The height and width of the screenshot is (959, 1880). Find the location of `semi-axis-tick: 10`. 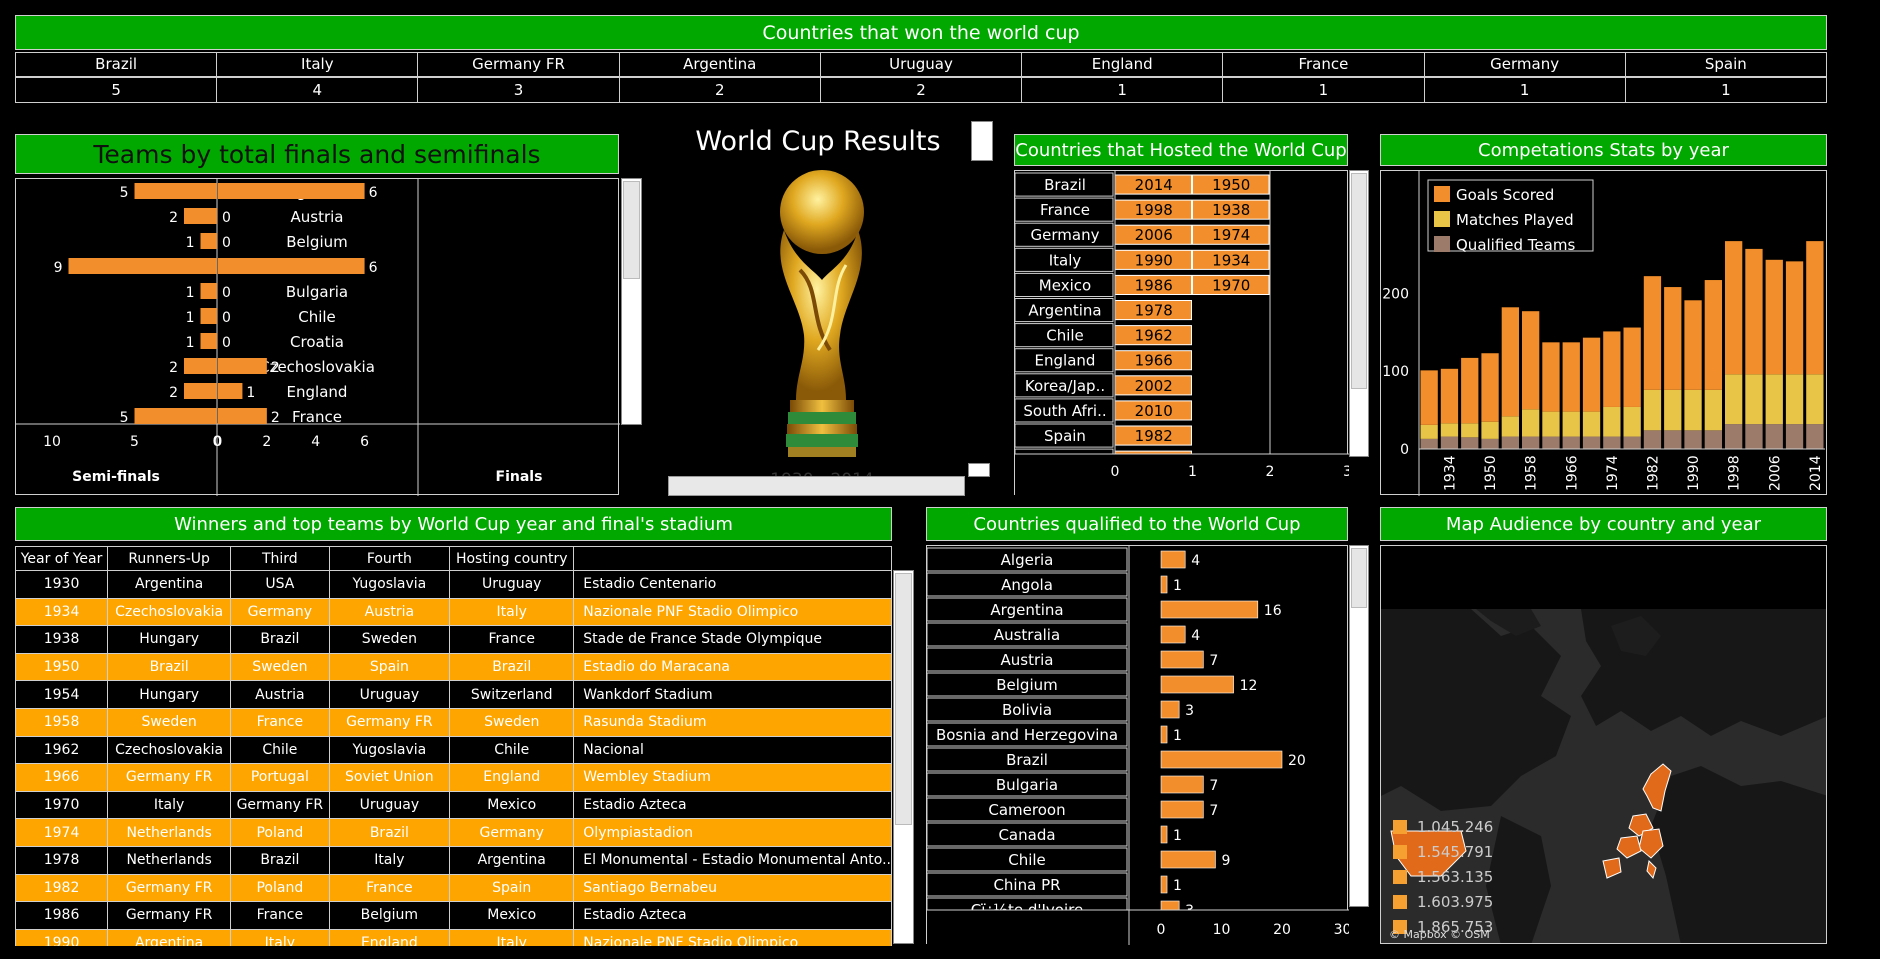

semi-axis-tick: 10 is located at coordinates (52, 442).